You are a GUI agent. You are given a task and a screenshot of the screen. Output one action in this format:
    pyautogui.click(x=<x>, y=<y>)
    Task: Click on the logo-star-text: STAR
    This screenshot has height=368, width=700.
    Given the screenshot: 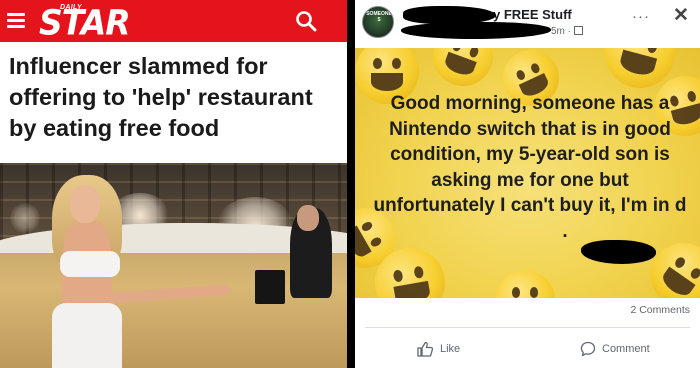 What is the action you would take?
    pyautogui.click(x=85, y=22)
    